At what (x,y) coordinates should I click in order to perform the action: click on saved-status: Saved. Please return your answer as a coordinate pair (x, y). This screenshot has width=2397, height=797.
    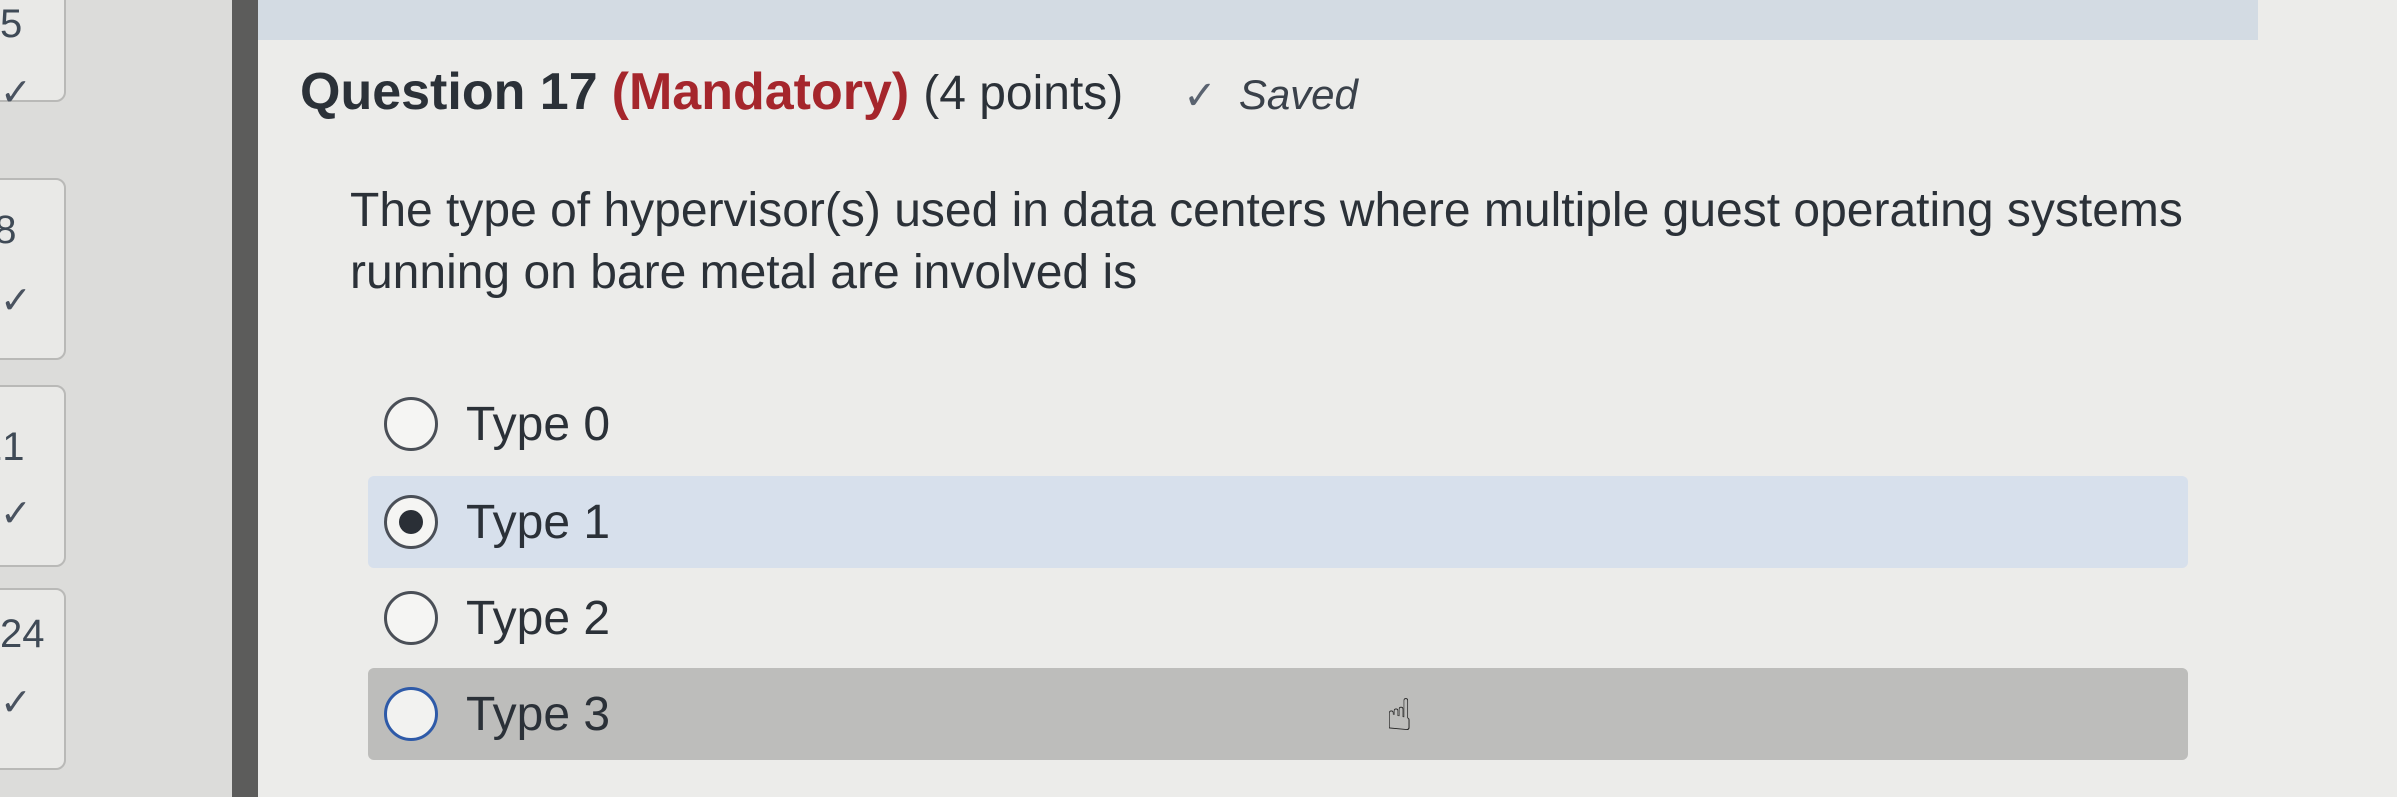
    Looking at the image, I should click on (1298, 94).